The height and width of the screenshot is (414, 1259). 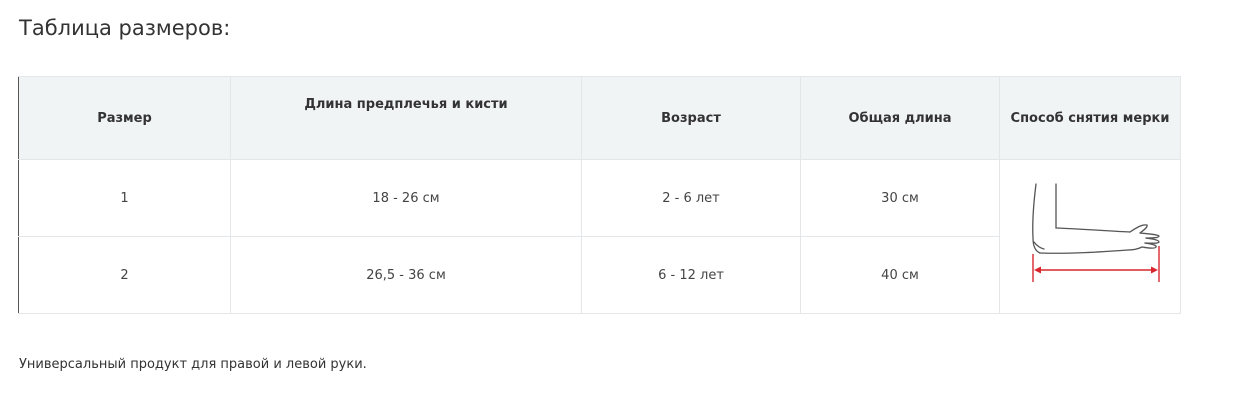 I want to click on arm-measurement-icon, so click(x=1096, y=232).